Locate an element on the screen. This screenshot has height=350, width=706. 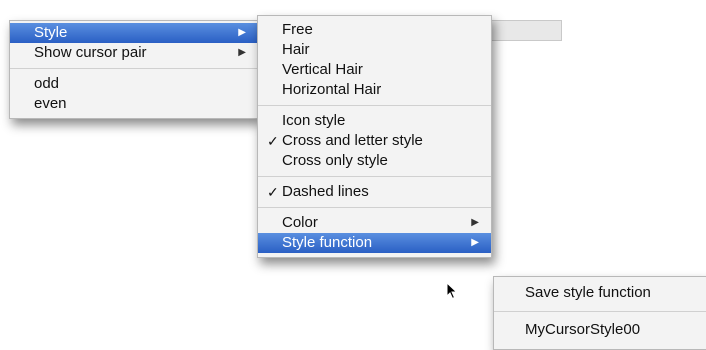
context-menu: Style ▶ Show cursor pair ▶ odd even is located at coordinates (134, 69).